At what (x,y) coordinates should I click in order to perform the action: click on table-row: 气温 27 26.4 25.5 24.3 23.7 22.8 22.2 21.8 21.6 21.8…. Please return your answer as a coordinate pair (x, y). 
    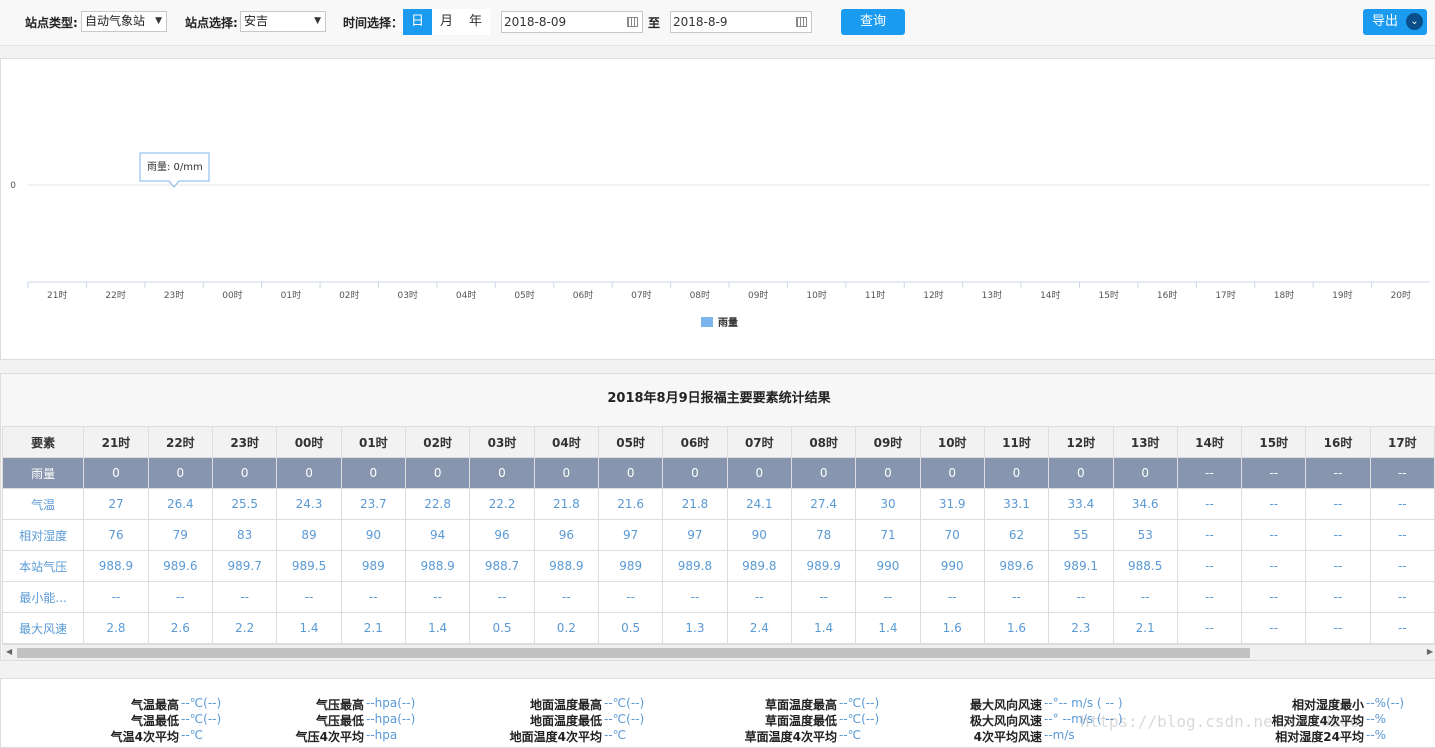
    Looking at the image, I should click on (718, 504).